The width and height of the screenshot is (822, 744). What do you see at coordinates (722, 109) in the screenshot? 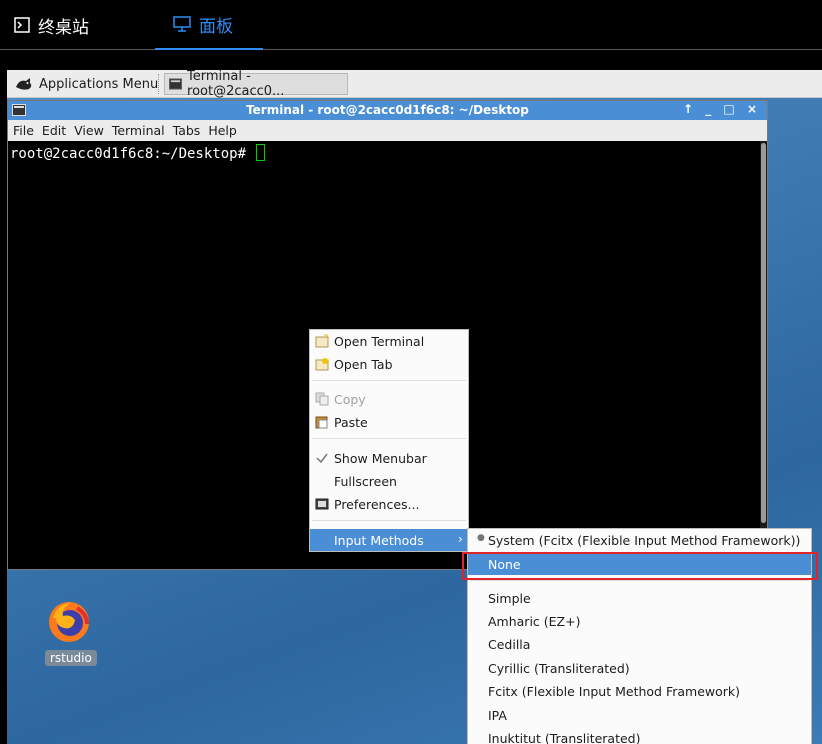
I see `window-controls: ↑ _ □ ×` at bounding box center [722, 109].